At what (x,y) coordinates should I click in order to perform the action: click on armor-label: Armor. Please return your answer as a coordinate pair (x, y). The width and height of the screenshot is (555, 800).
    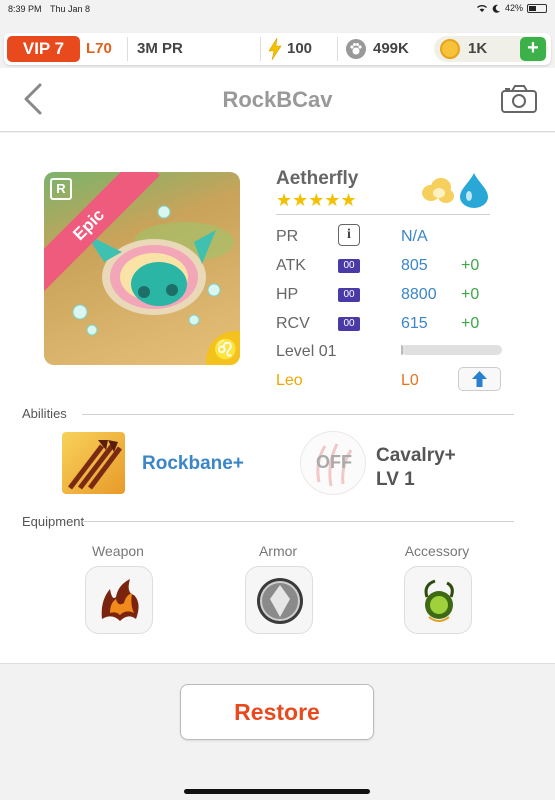
    Looking at the image, I should click on (278, 551).